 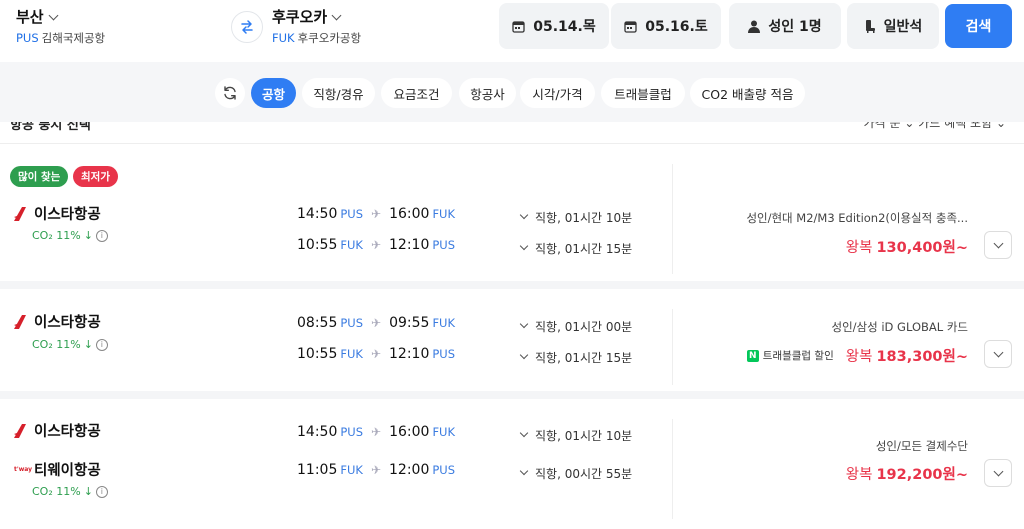 I want to click on reset-filters-button, so click(x=230, y=93).